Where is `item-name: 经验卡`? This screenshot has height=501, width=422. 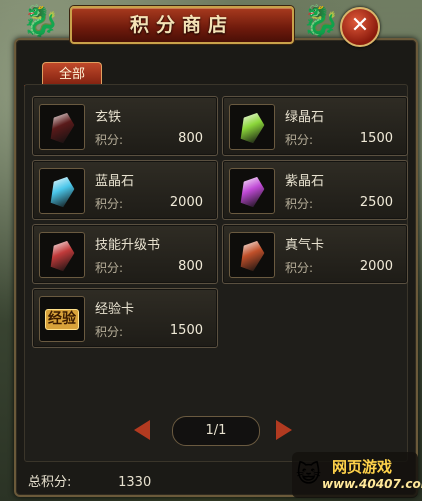 item-name: 经验卡 is located at coordinates (115, 309).